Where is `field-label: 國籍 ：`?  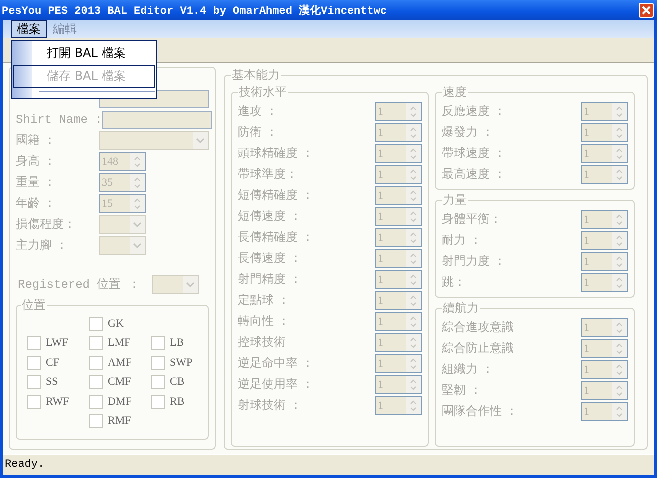 field-label: 國籍 ： is located at coordinates (36, 140).